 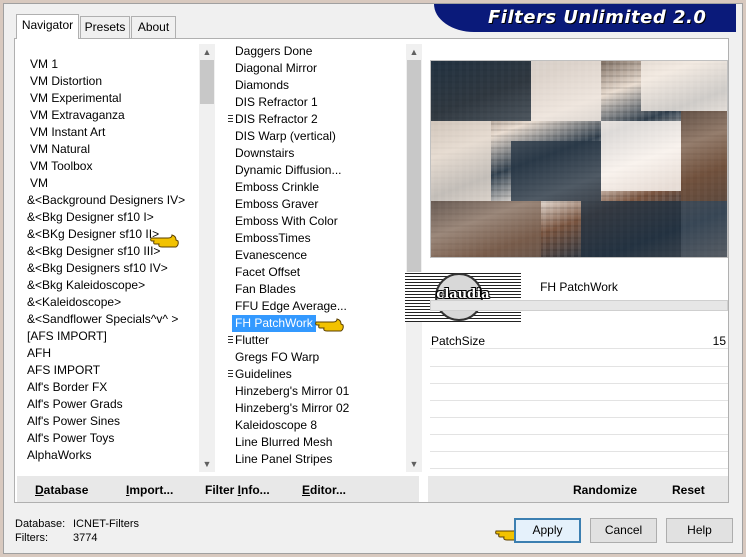 What do you see at coordinates (61, 490) in the screenshot?
I see `database-button: Database` at bounding box center [61, 490].